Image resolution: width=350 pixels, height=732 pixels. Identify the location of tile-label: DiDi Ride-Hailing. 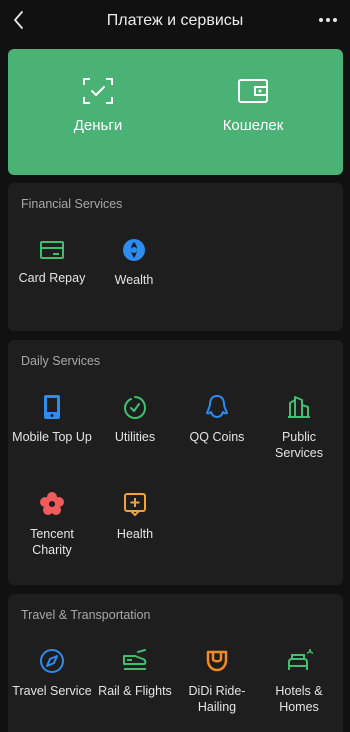
(217, 699).